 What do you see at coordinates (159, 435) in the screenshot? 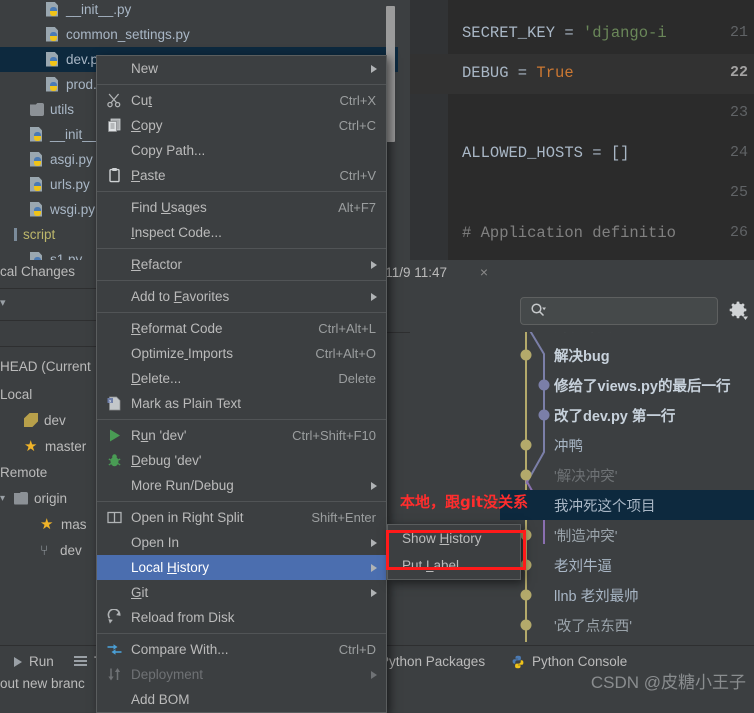
I see `menu-item-label: Run 'dev'` at bounding box center [159, 435].